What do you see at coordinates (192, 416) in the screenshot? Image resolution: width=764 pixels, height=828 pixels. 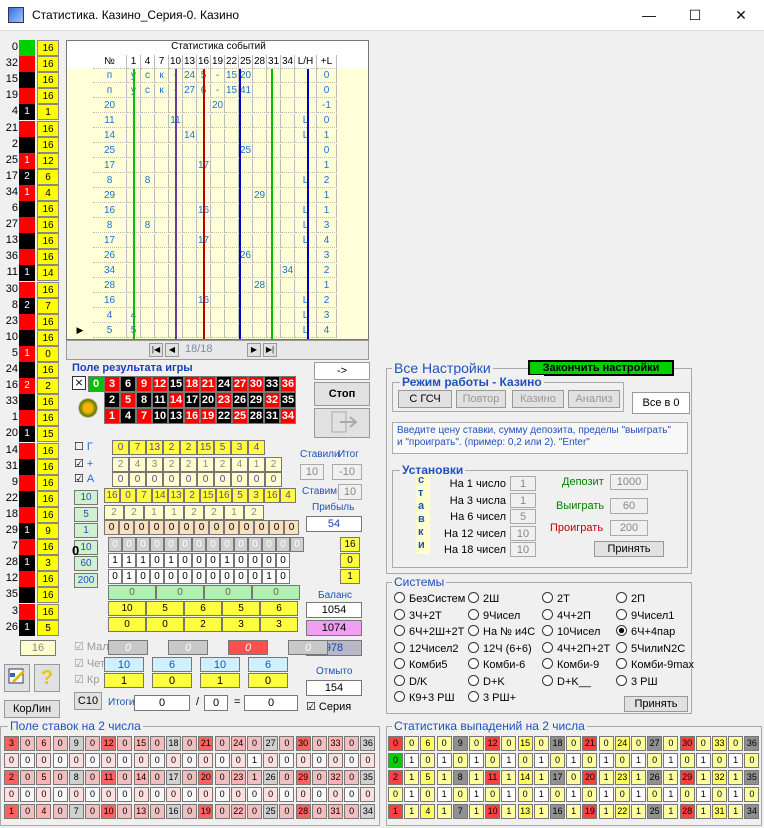 I see `result-cell: 16` at bounding box center [192, 416].